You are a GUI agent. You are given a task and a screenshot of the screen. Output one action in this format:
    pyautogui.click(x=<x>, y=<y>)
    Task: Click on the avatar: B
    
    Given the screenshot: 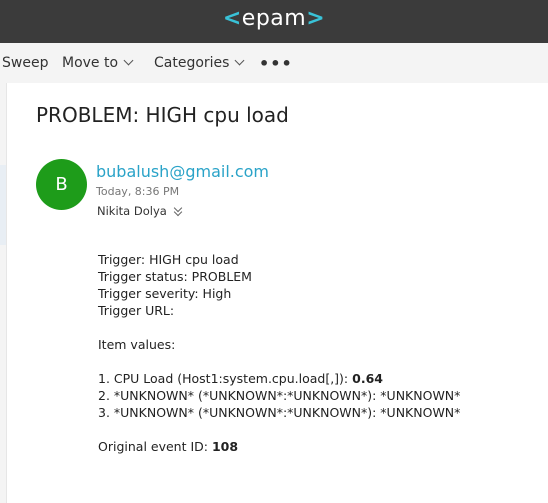 What is the action you would take?
    pyautogui.click(x=61, y=184)
    